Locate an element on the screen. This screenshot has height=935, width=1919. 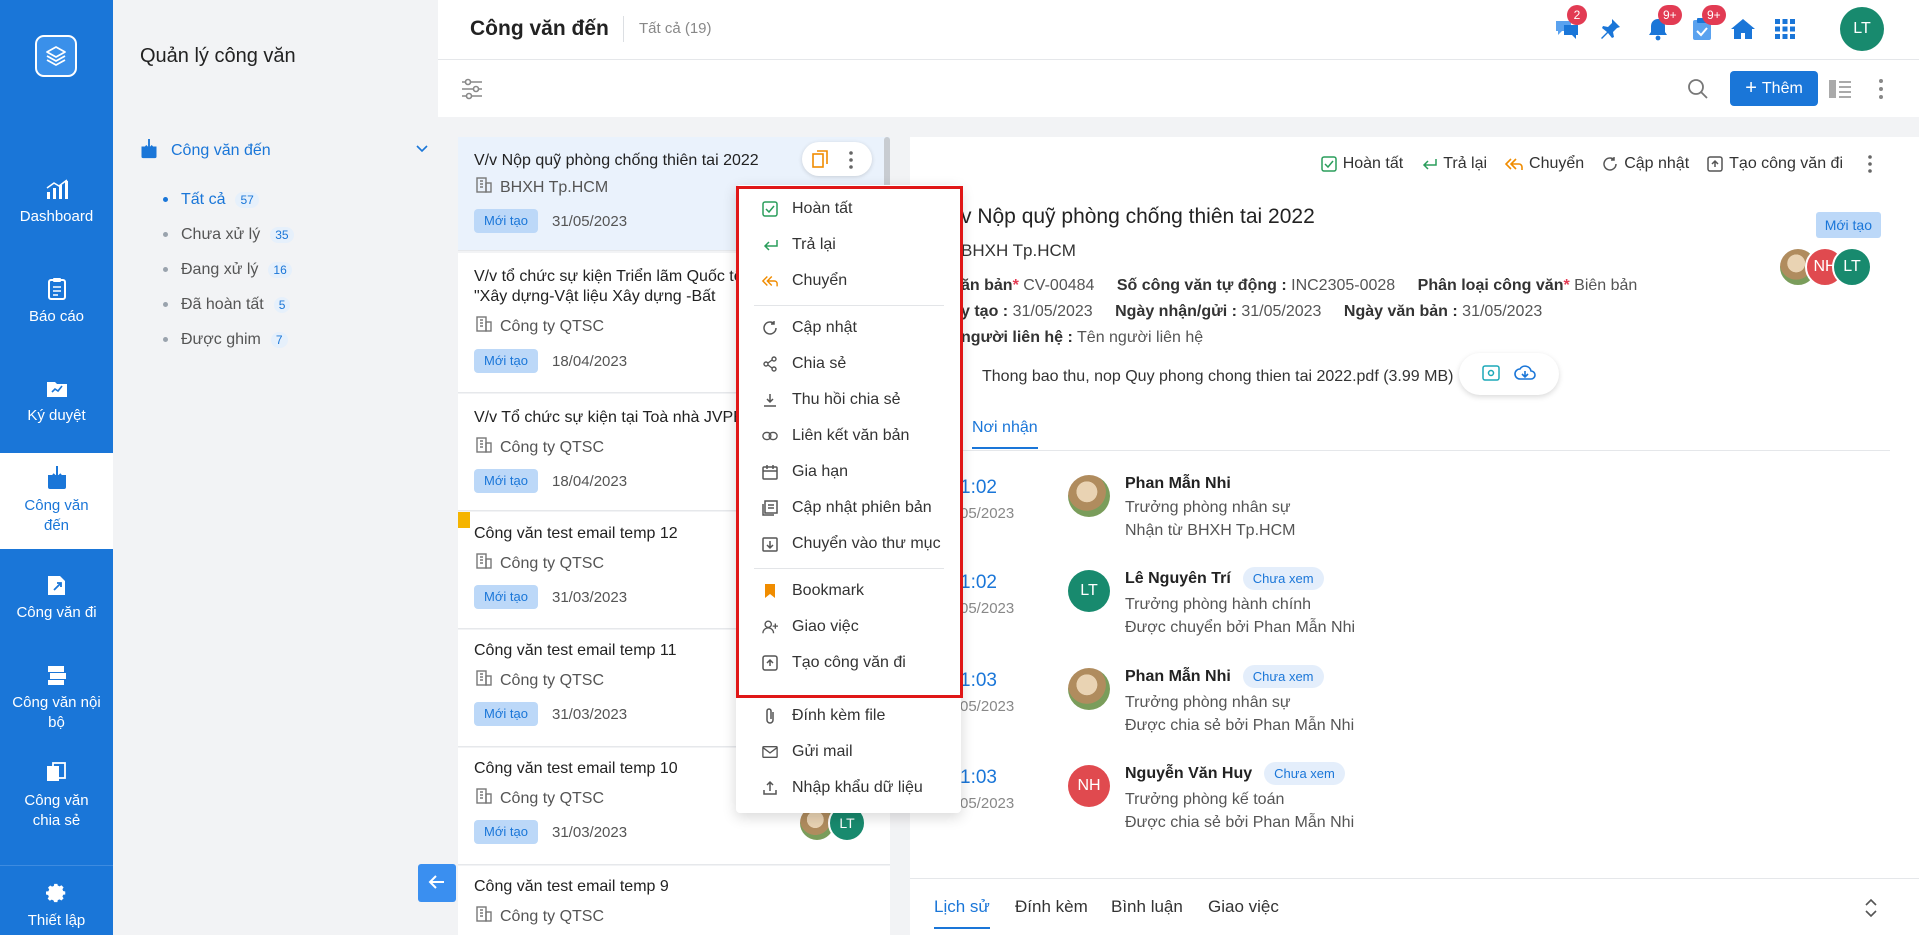
sign-icon is located at coordinates (57, 388).